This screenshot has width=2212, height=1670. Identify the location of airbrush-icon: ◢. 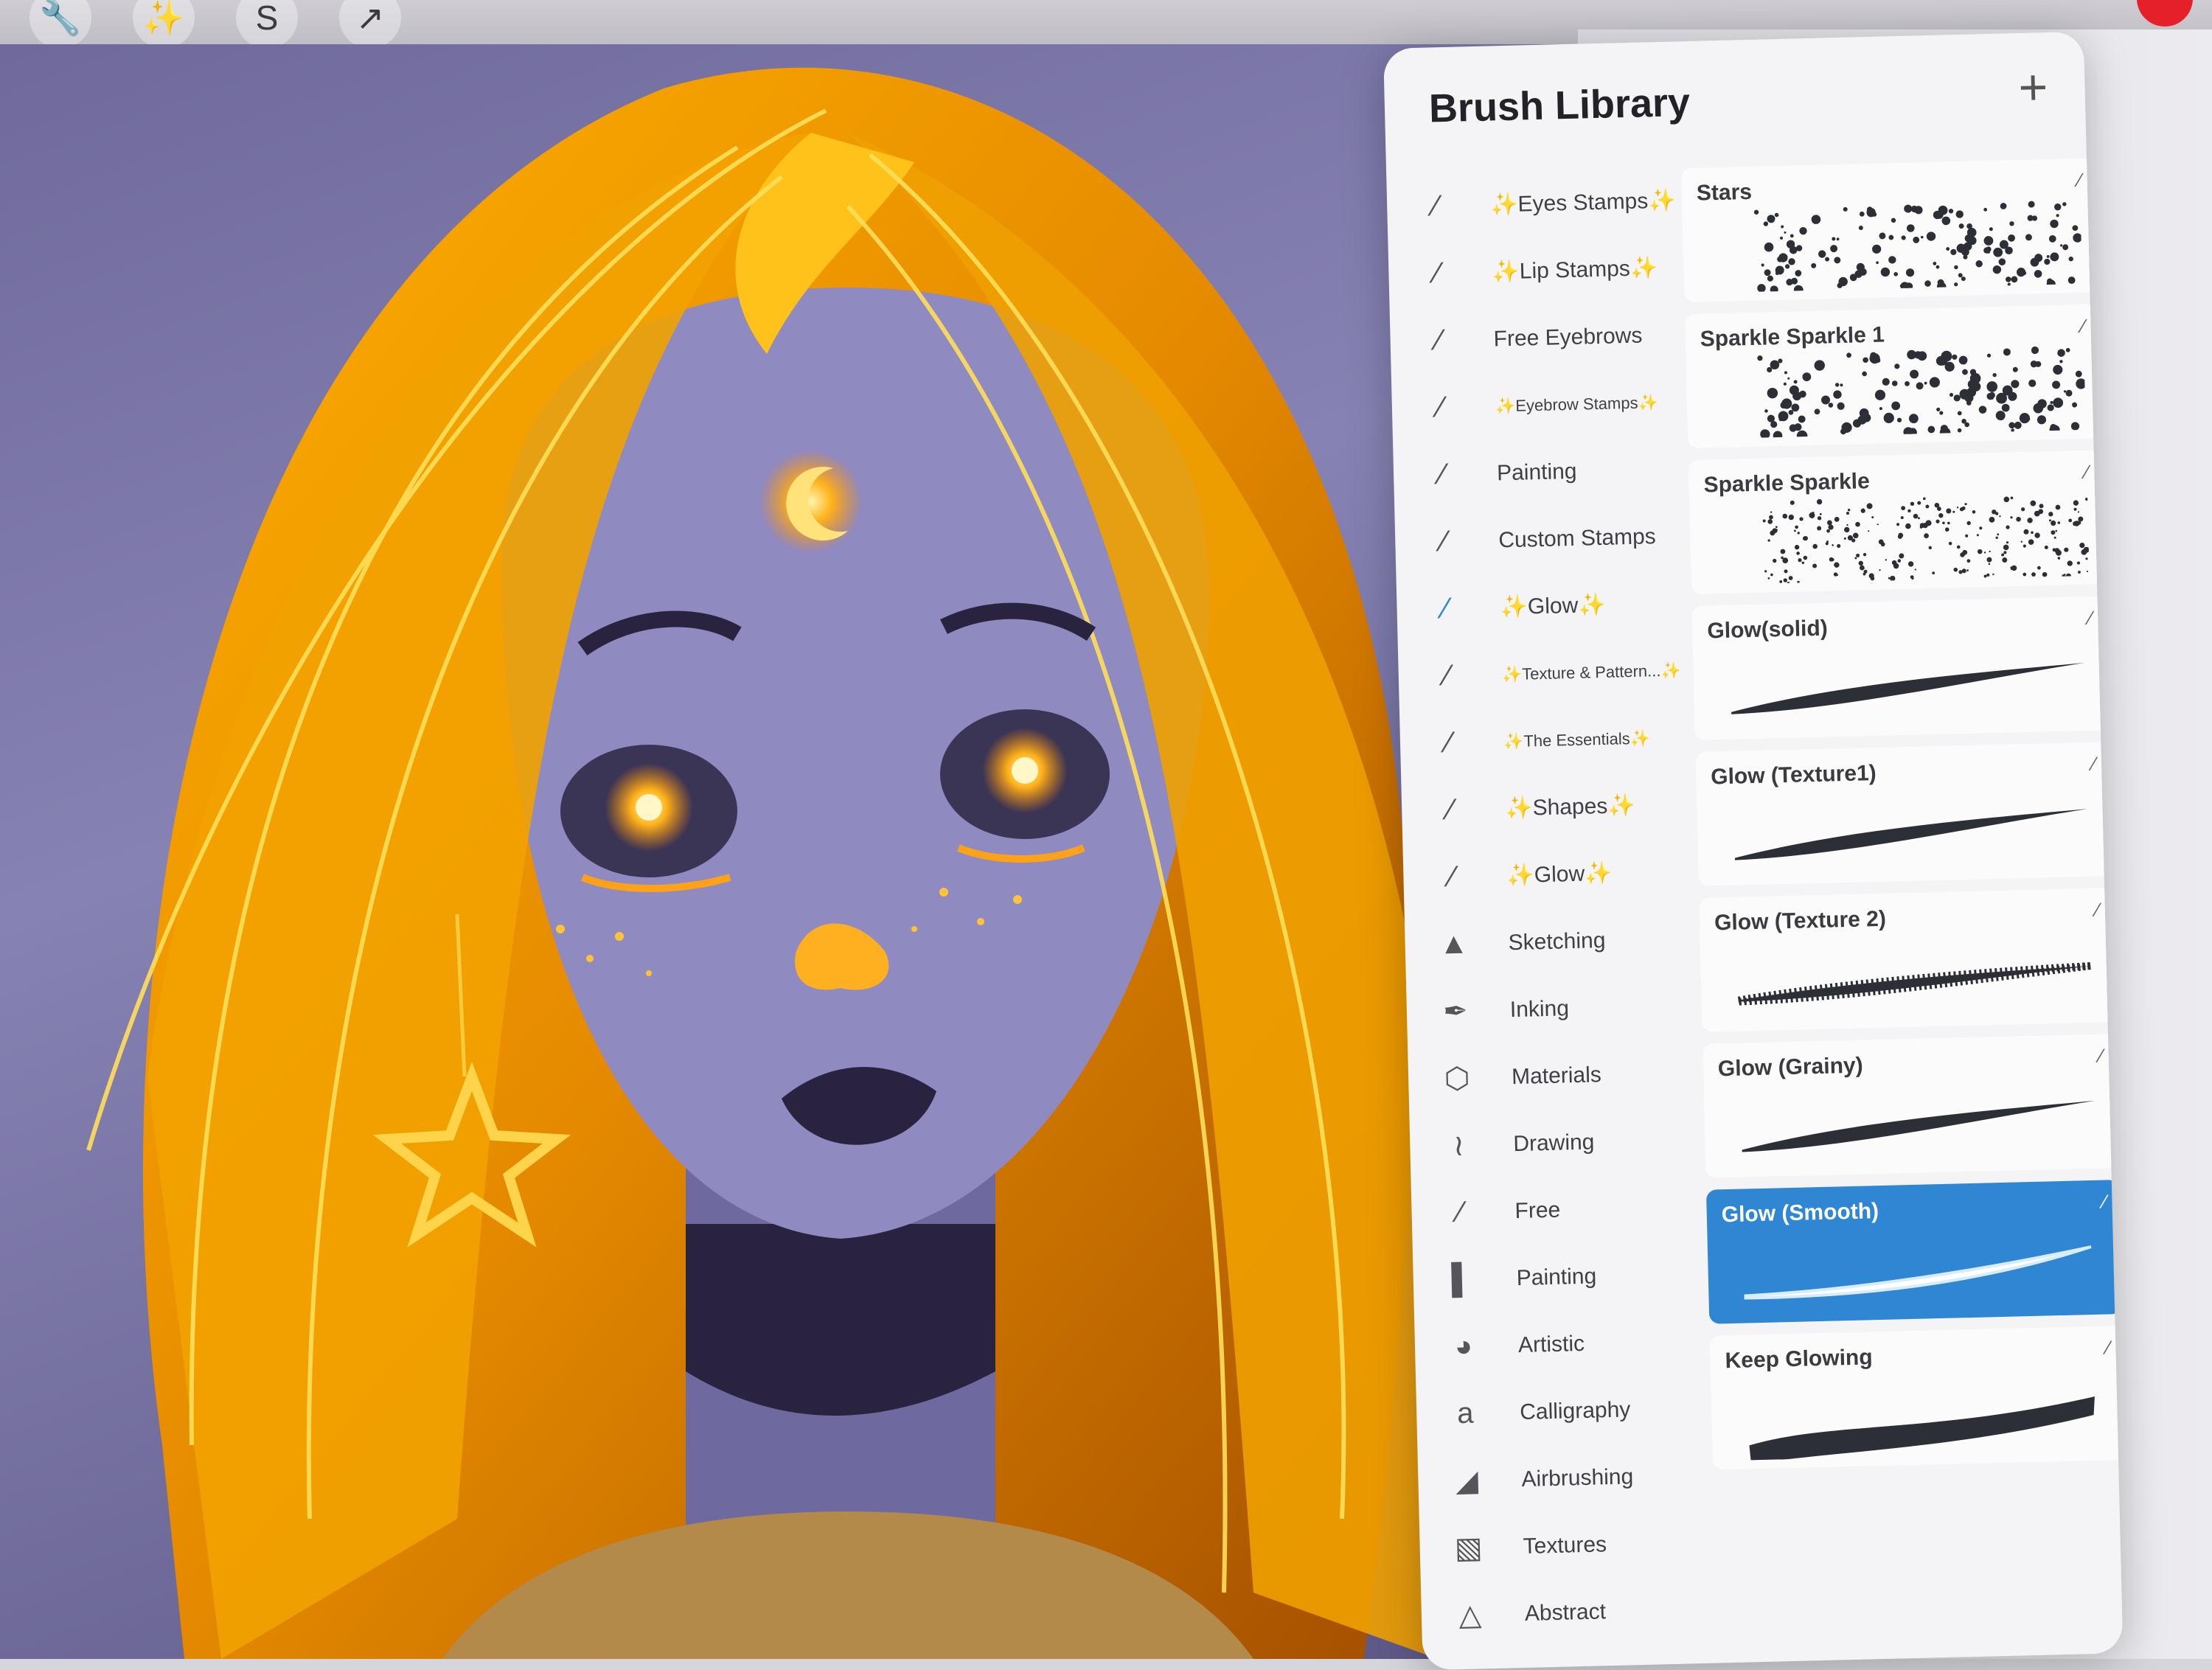
(1467, 1480).